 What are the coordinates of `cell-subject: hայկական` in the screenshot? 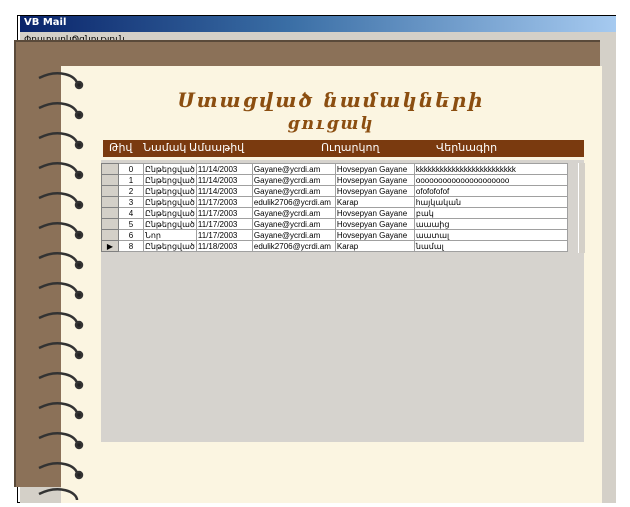 It's located at (490, 202).